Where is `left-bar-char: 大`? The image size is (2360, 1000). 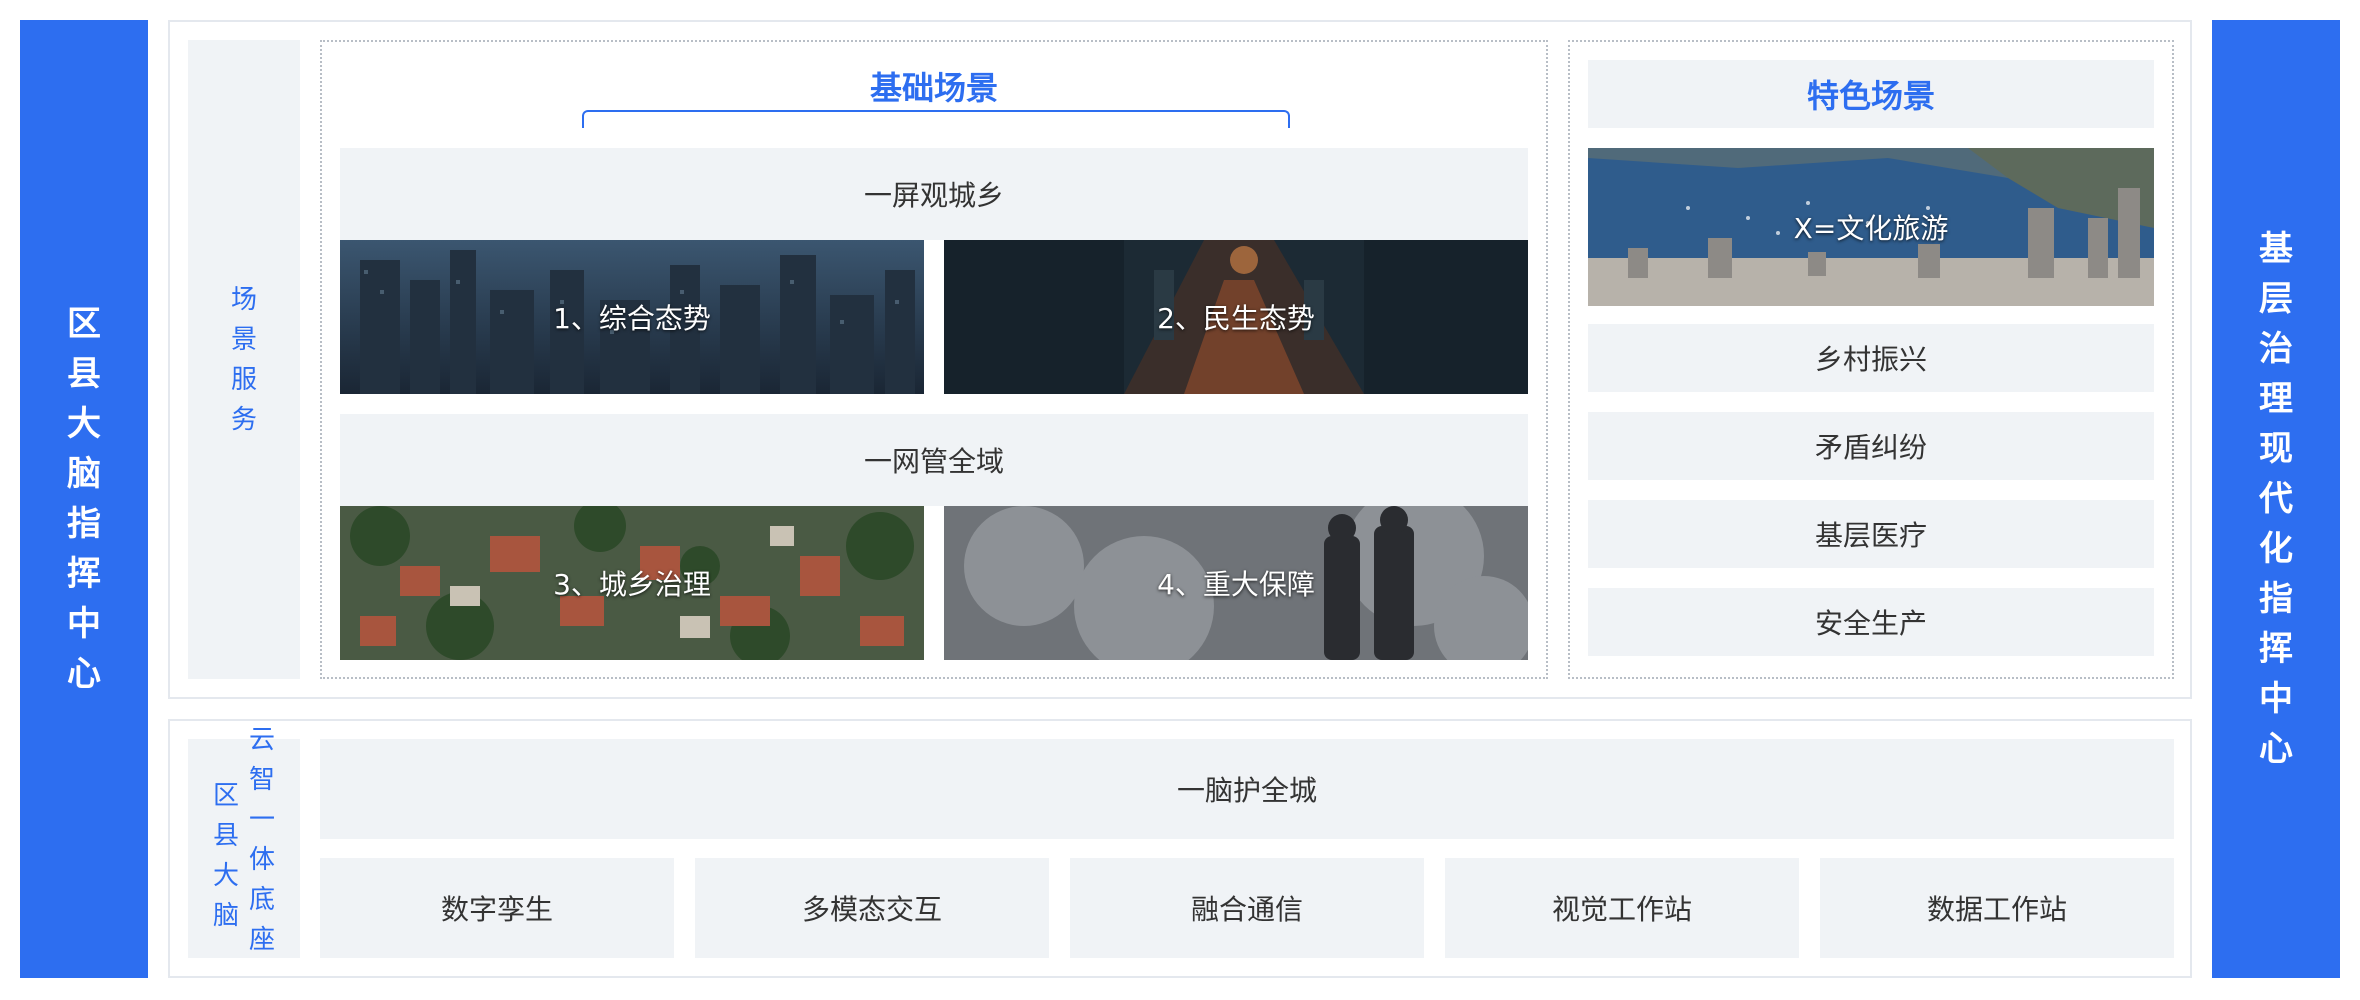 left-bar-char: 大 is located at coordinates (84, 424).